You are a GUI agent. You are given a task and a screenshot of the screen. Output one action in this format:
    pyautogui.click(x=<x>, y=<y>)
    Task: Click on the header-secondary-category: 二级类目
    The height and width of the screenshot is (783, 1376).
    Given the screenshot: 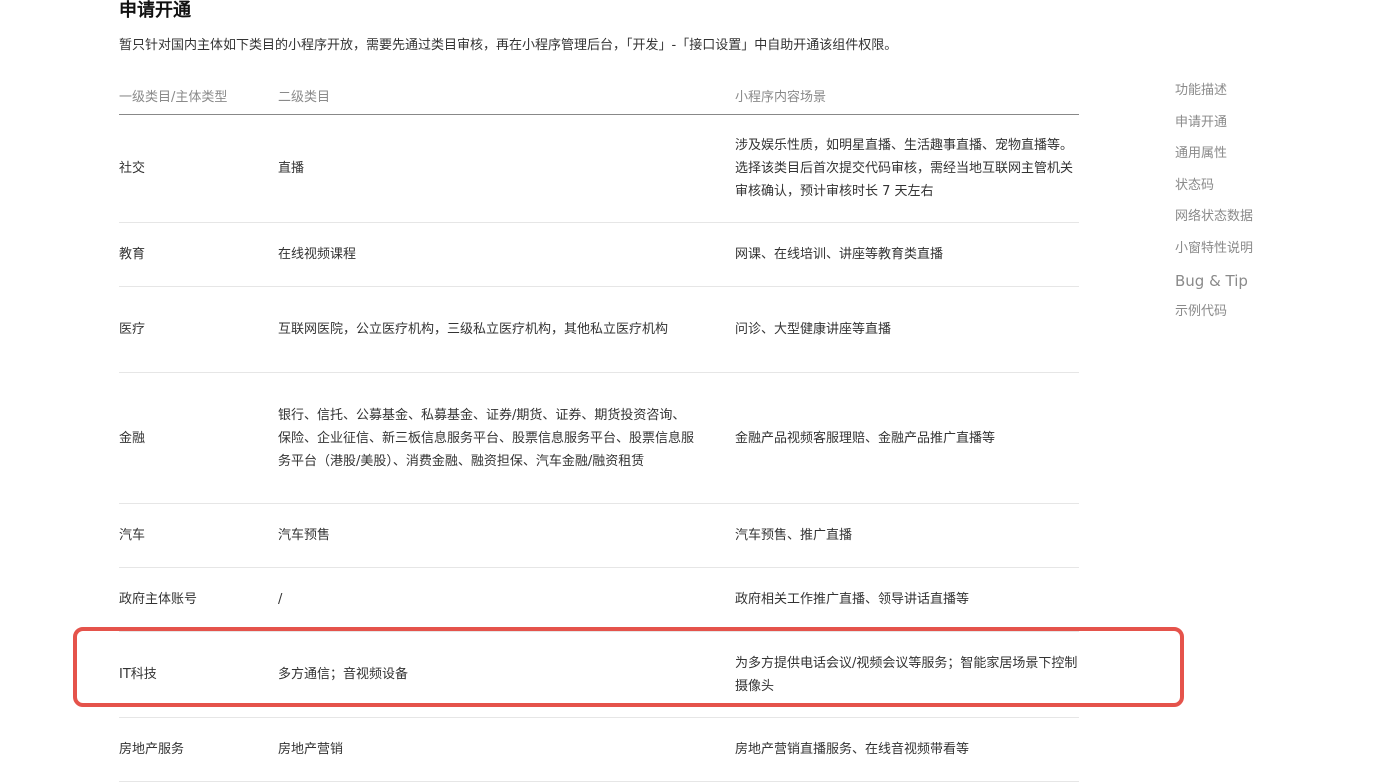 What is the action you would take?
    pyautogui.click(x=304, y=97)
    